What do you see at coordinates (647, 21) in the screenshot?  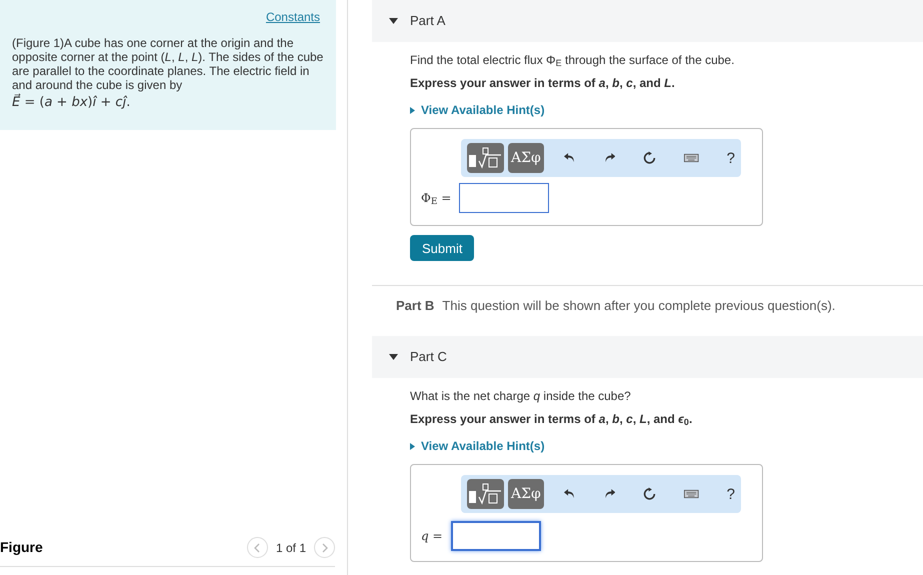 I see `part-header: Part A` at bounding box center [647, 21].